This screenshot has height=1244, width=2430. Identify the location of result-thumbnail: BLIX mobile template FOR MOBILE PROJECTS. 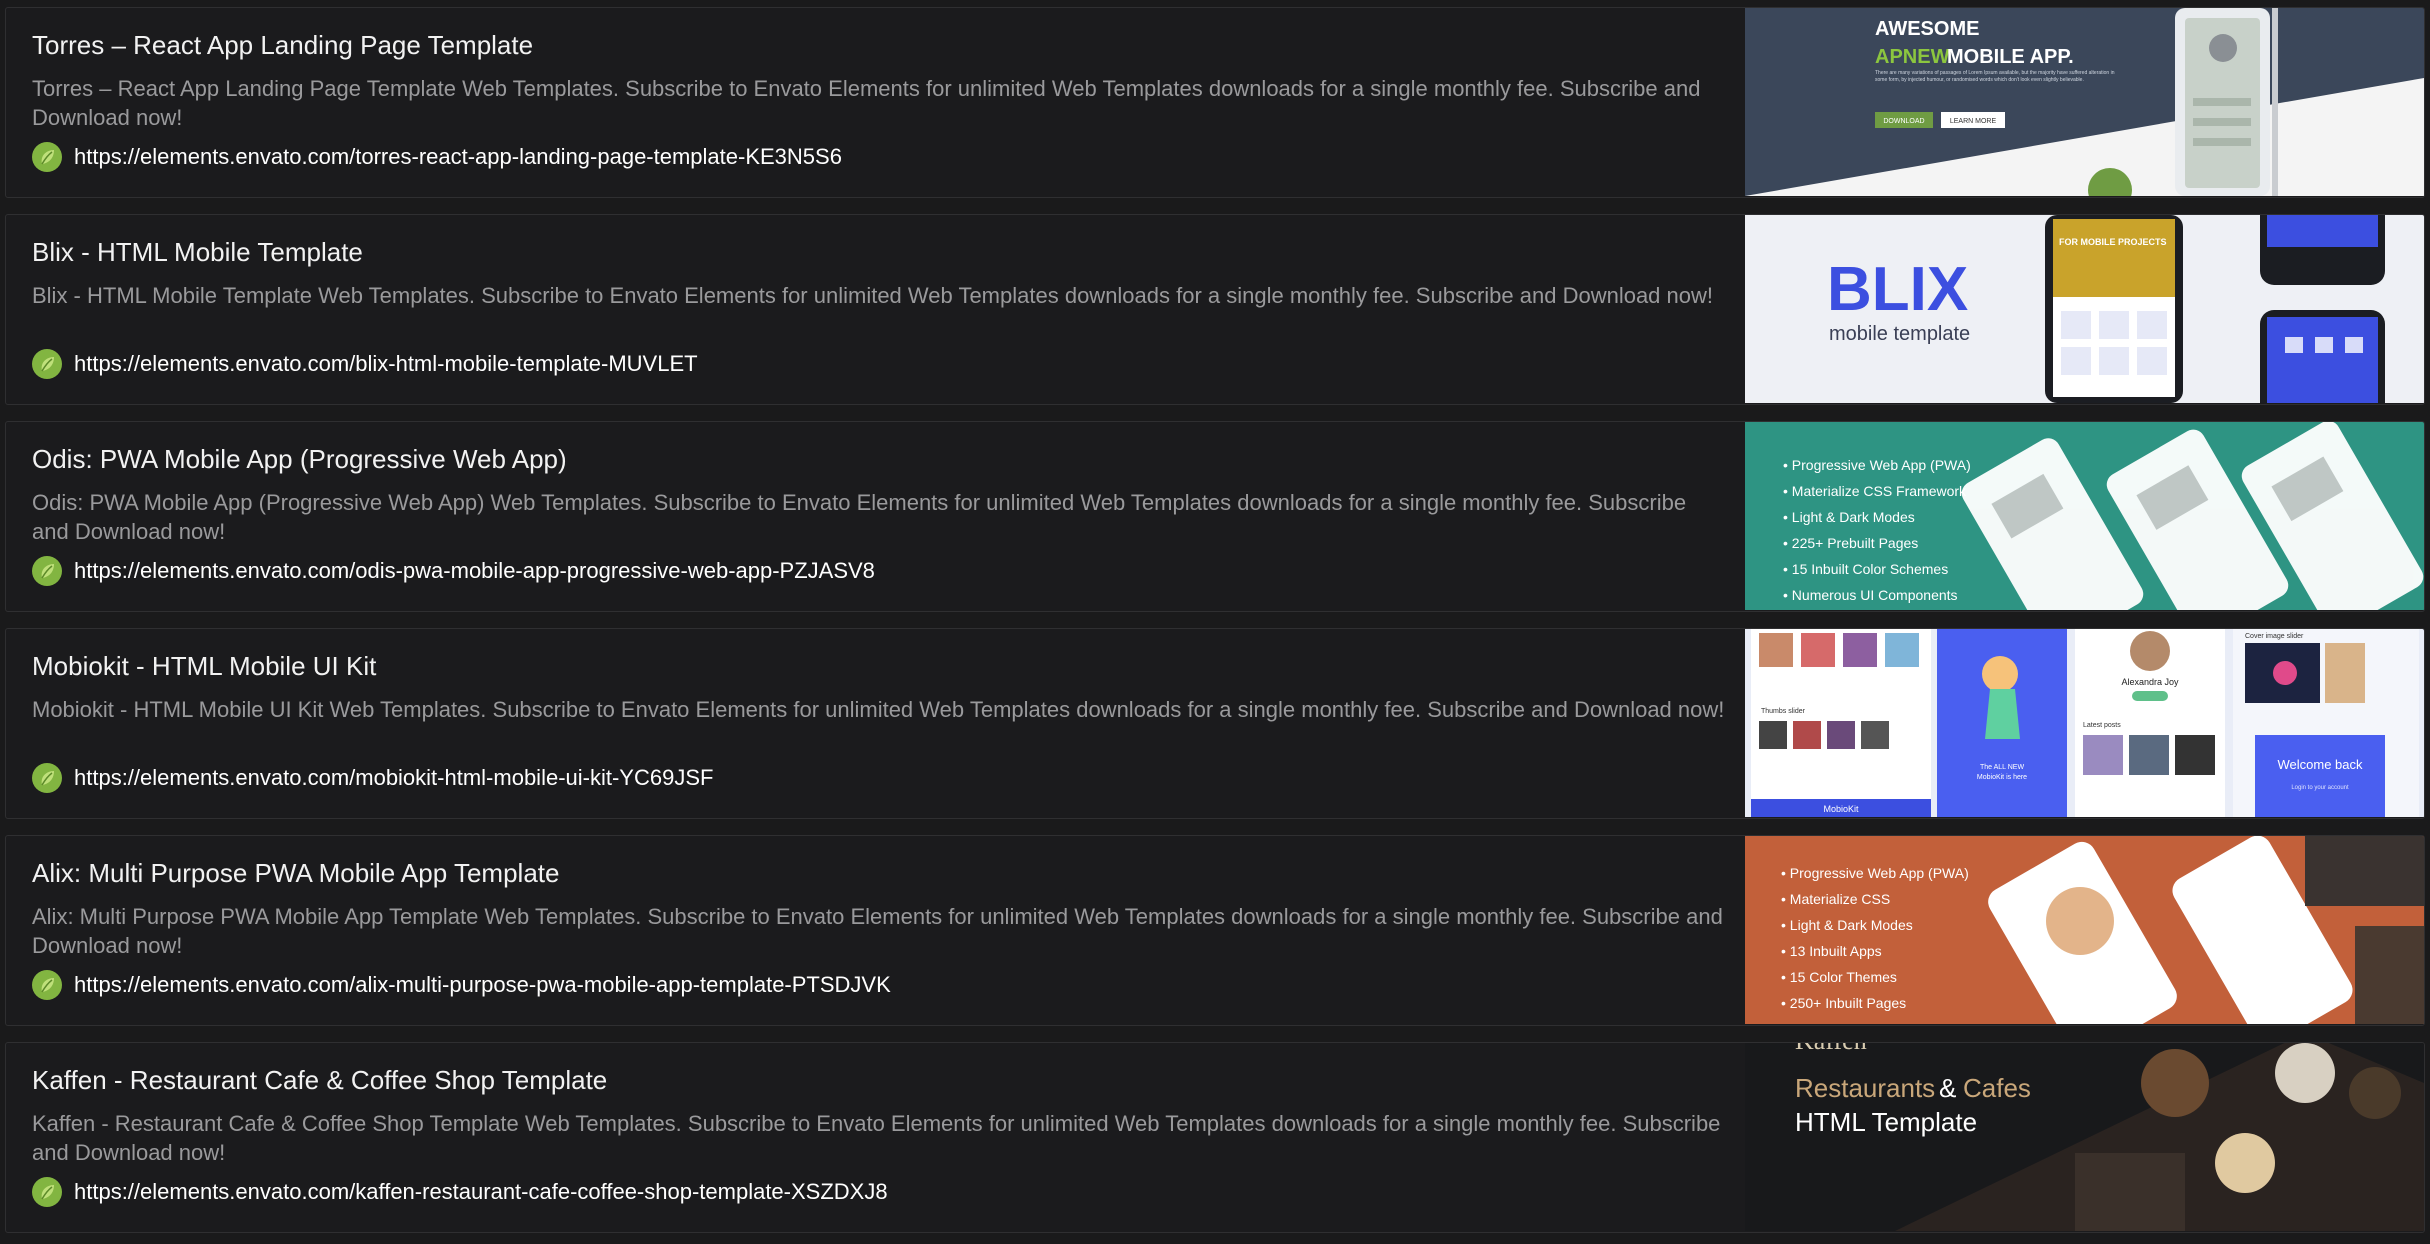
(2084, 309).